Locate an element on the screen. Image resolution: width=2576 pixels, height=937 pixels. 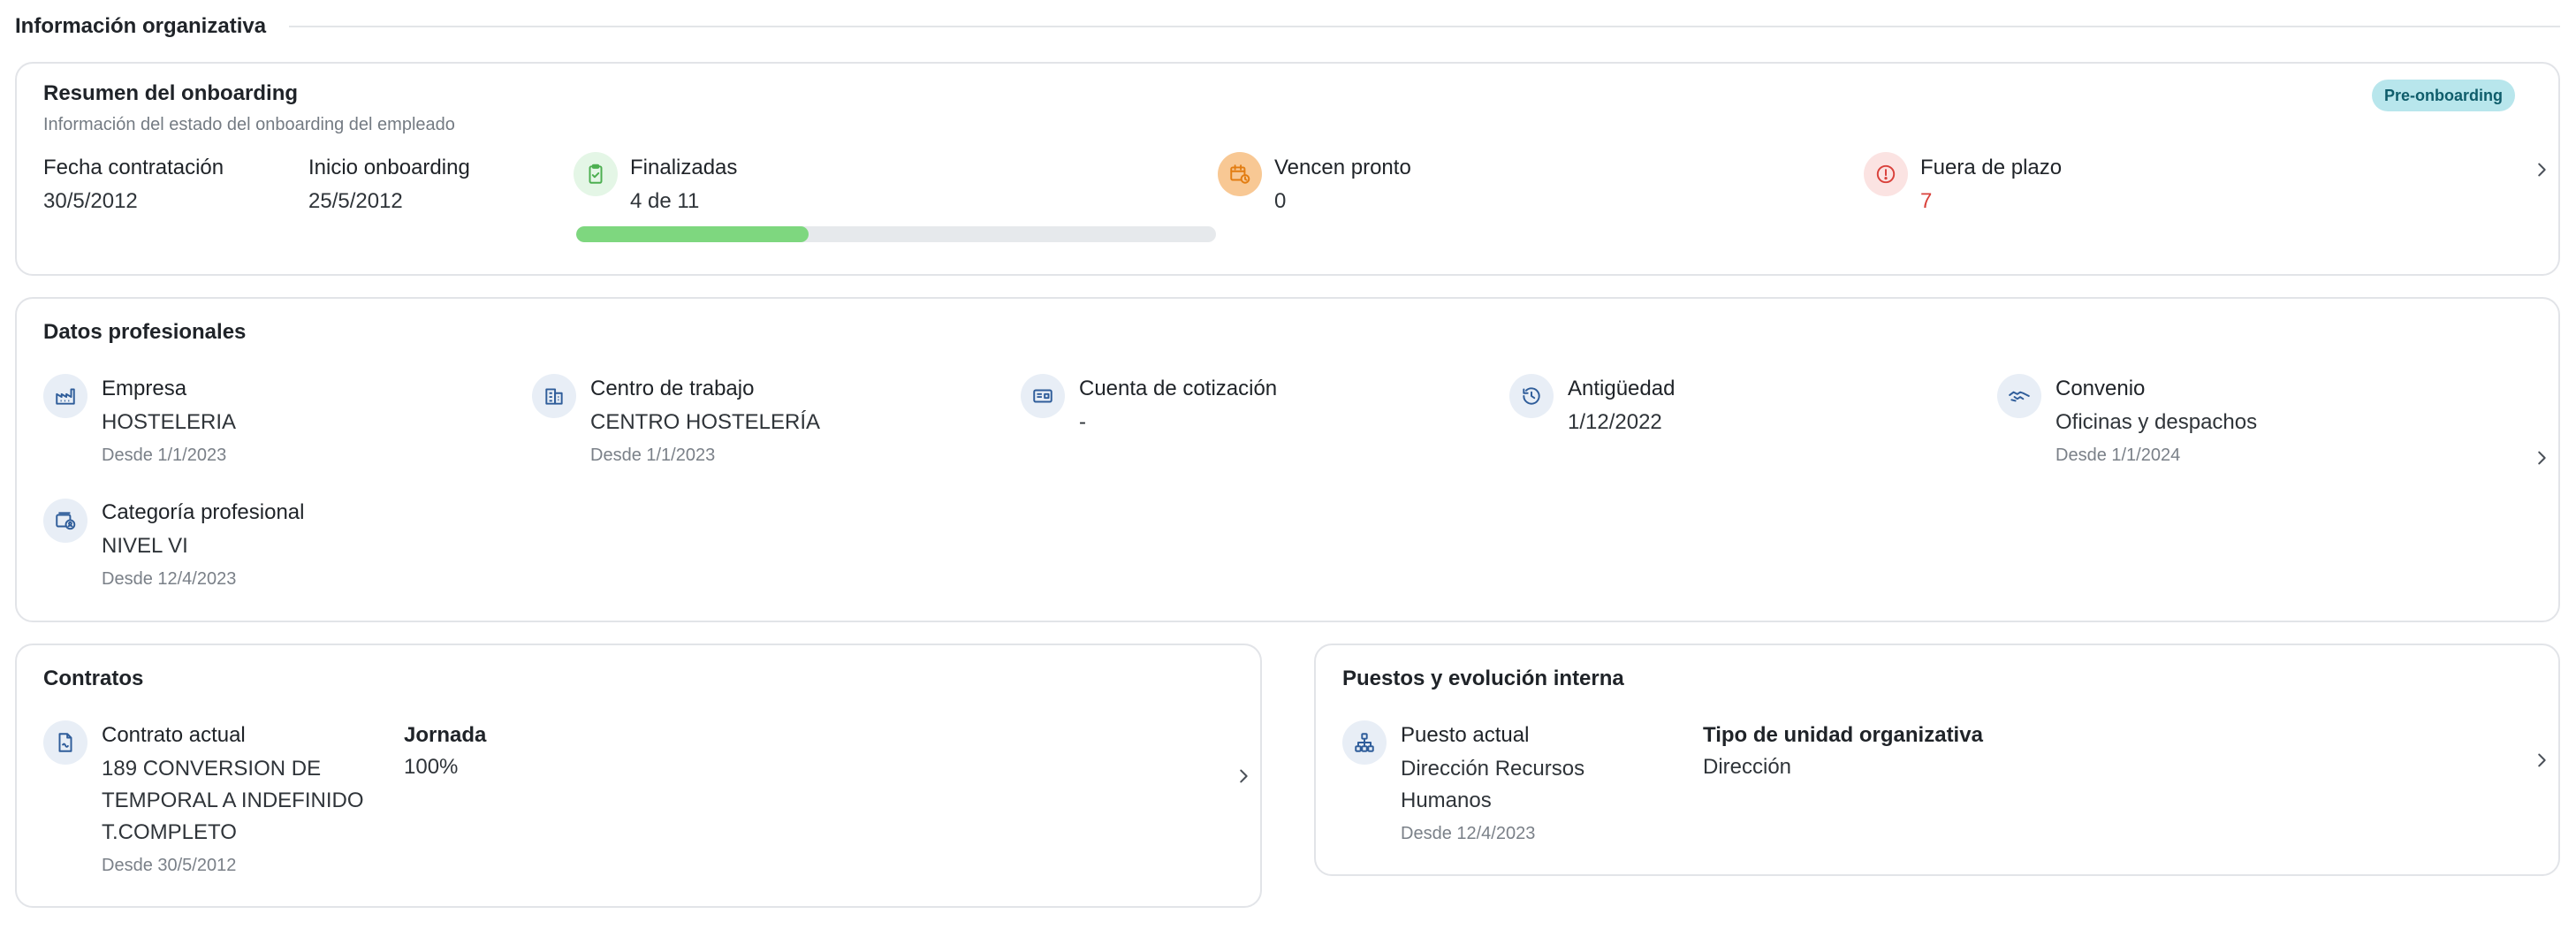
section-divider is located at coordinates (1424, 26).